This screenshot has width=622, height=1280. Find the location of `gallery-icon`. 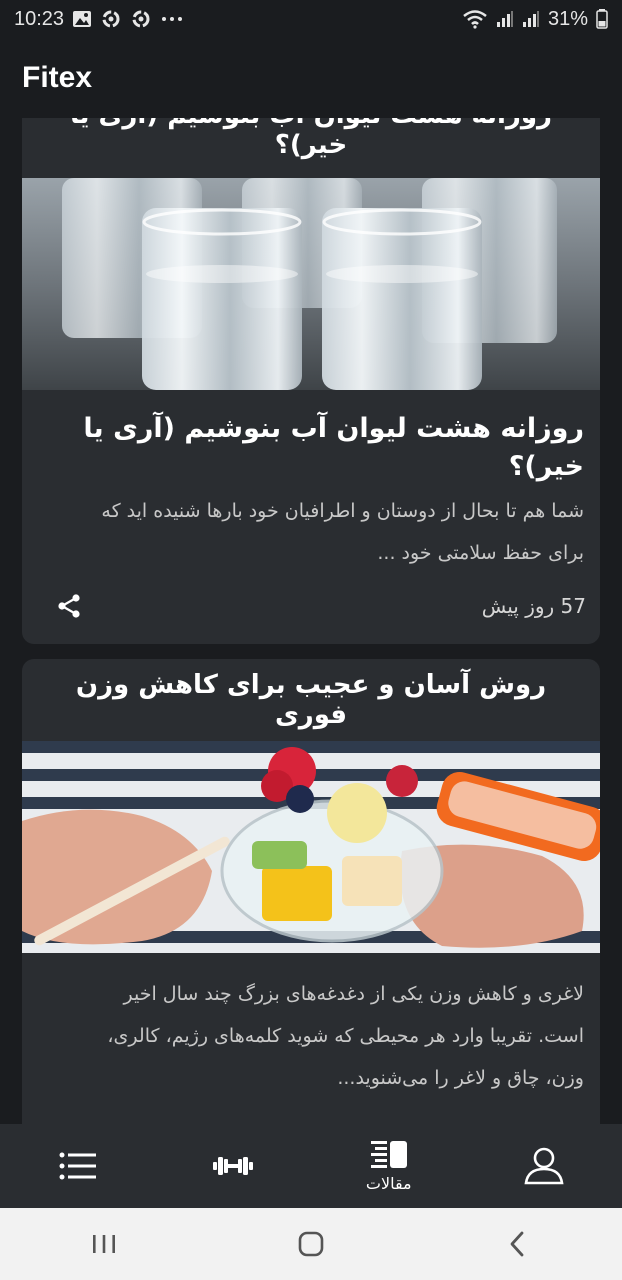

gallery-icon is located at coordinates (82, 19).